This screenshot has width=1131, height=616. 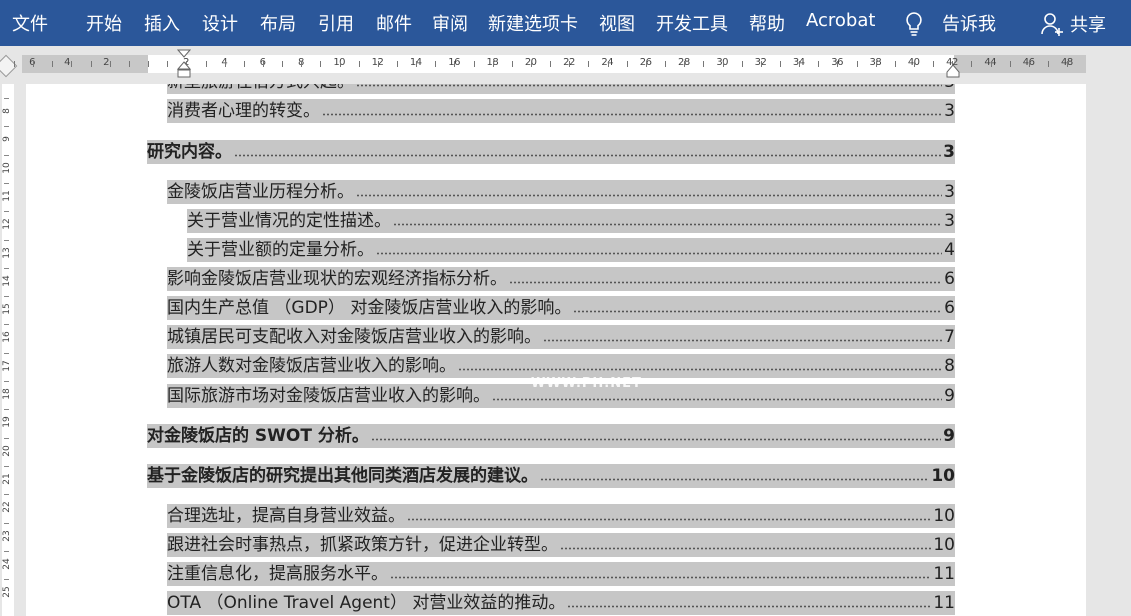 I want to click on vertical-ruler-number: 24, so click(x=7, y=564).